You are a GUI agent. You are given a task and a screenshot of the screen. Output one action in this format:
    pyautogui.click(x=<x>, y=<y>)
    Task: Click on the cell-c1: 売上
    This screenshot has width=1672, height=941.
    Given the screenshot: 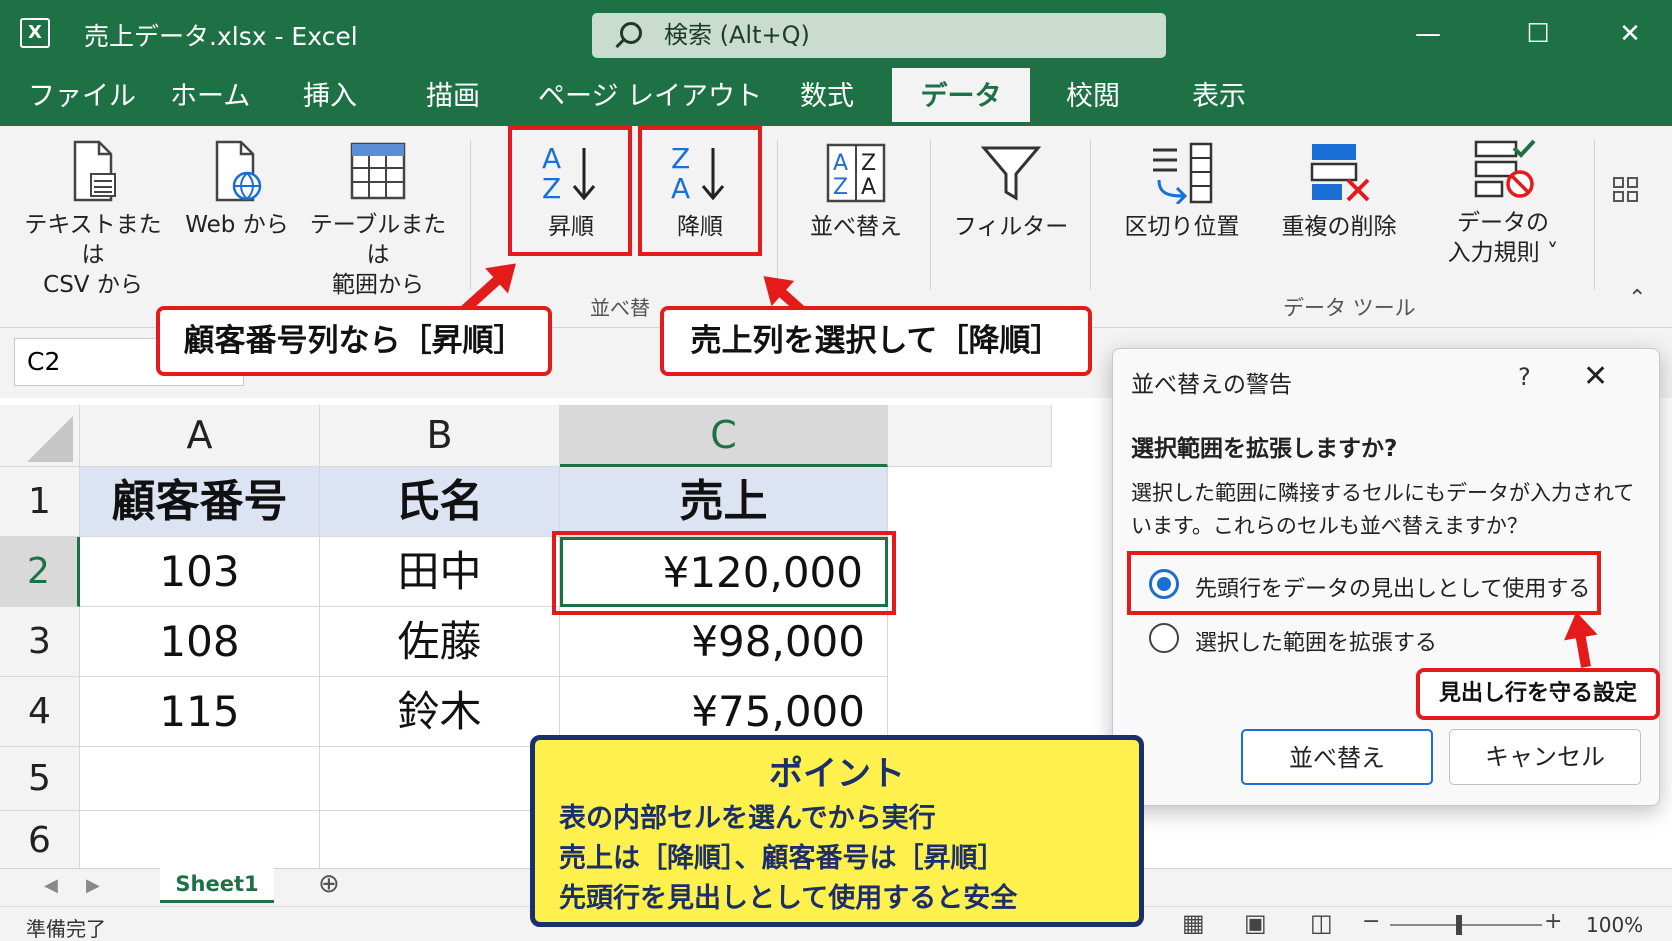 What is the action you would take?
    pyautogui.click(x=724, y=502)
    